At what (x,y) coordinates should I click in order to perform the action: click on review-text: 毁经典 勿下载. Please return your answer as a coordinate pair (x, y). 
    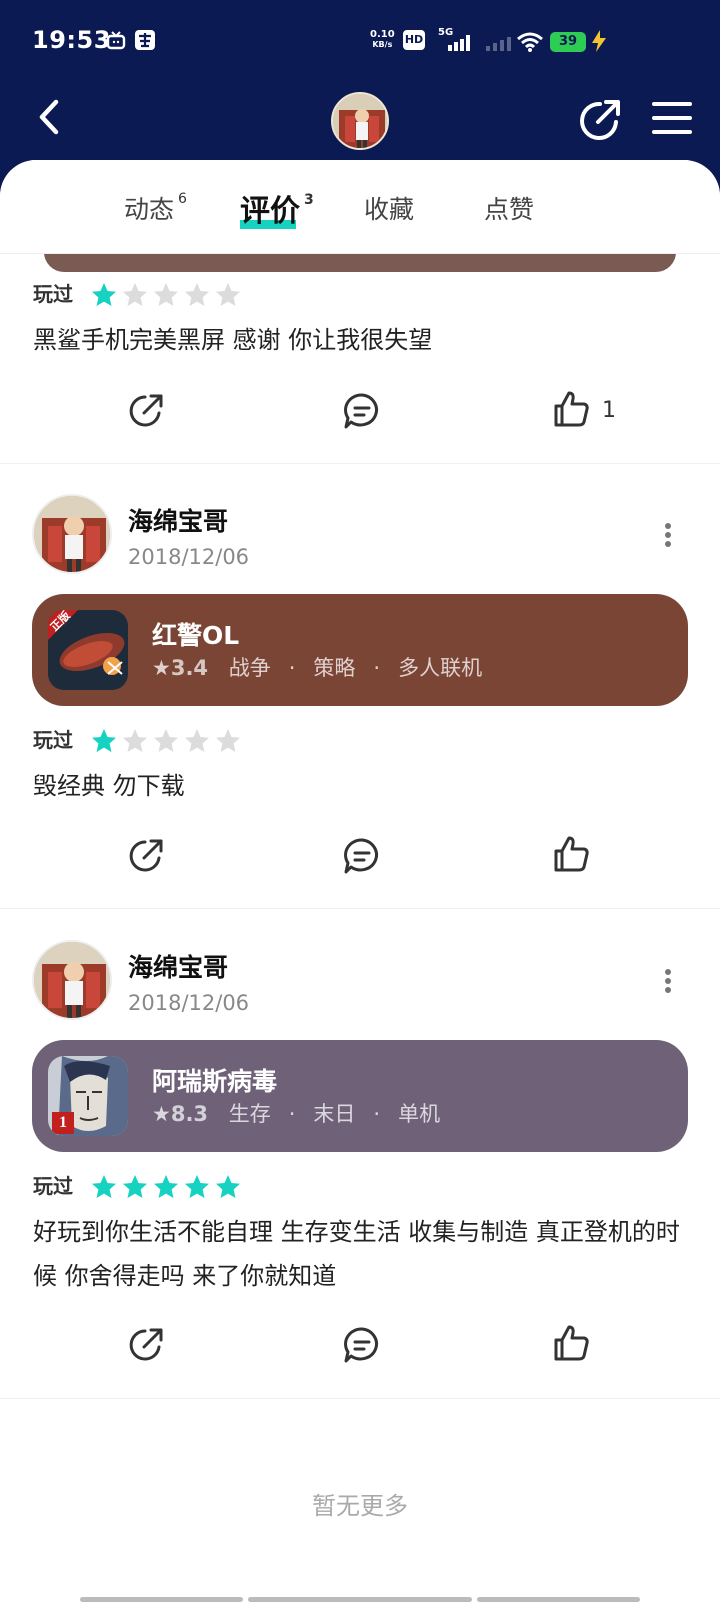
    Looking at the image, I should click on (109, 786).